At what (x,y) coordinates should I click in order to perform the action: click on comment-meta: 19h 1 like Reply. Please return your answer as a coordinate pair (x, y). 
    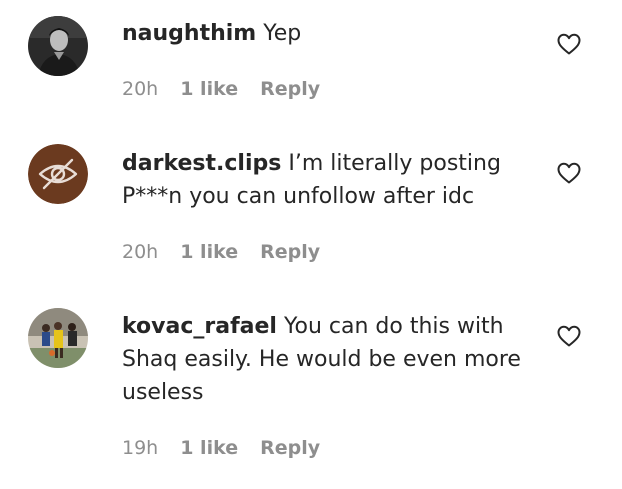
    Looking at the image, I should click on (221, 448).